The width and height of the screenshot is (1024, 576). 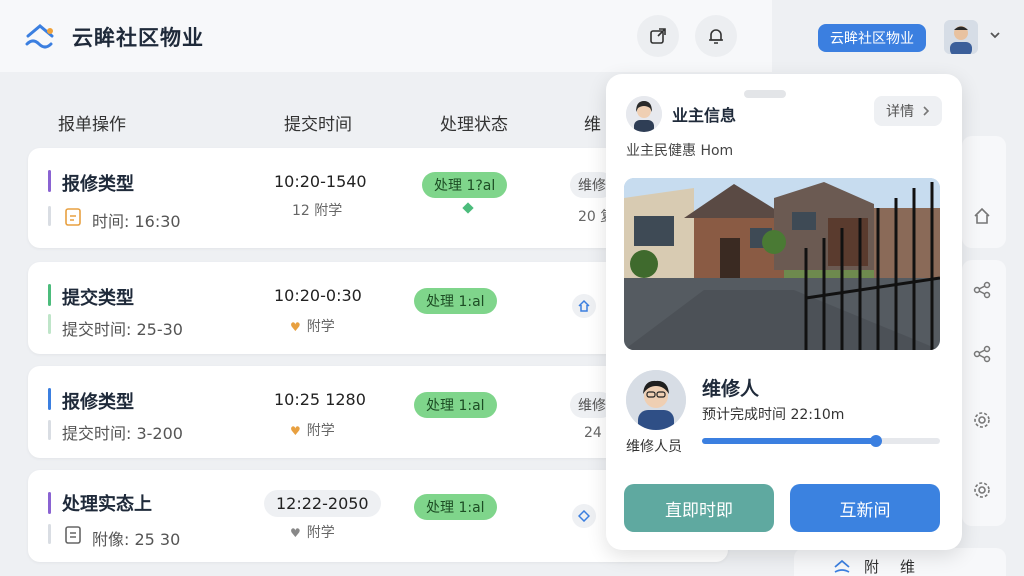 What do you see at coordinates (961, 37) in the screenshot?
I see `avatar` at bounding box center [961, 37].